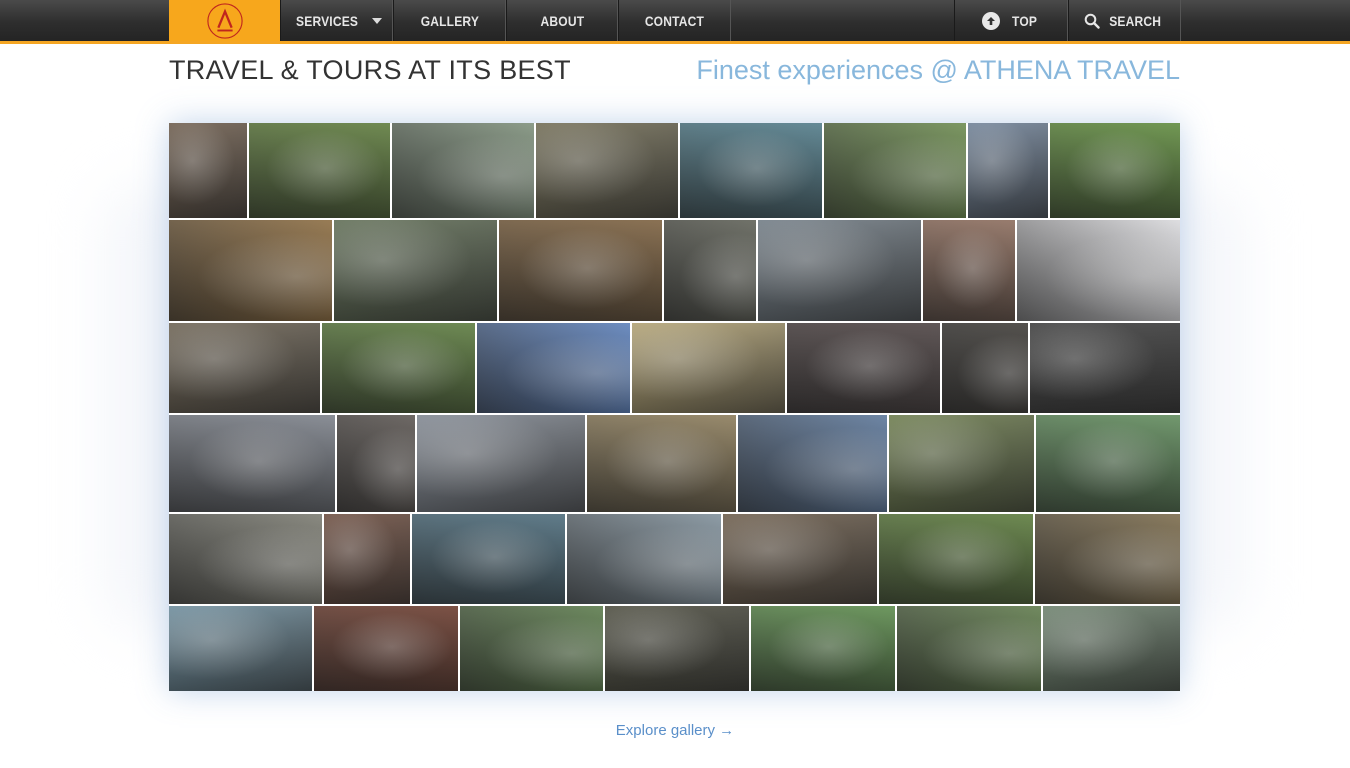 This screenshot has width=1350, height=768. I want to click on page-title: TRAVEL & TOURS AT ITS BEST, so click(370, 70).